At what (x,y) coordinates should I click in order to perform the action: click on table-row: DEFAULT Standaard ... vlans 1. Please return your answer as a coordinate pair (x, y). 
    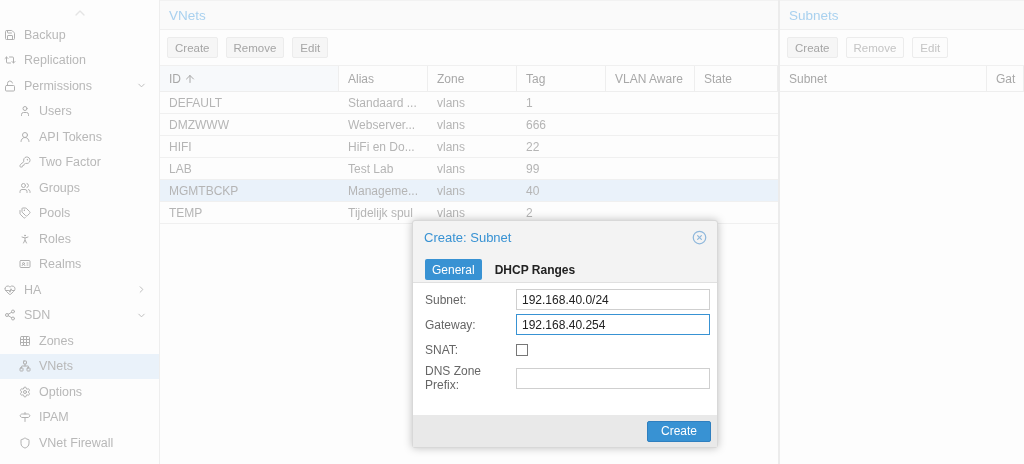
    Looking at the image, I should click on (469, 103).